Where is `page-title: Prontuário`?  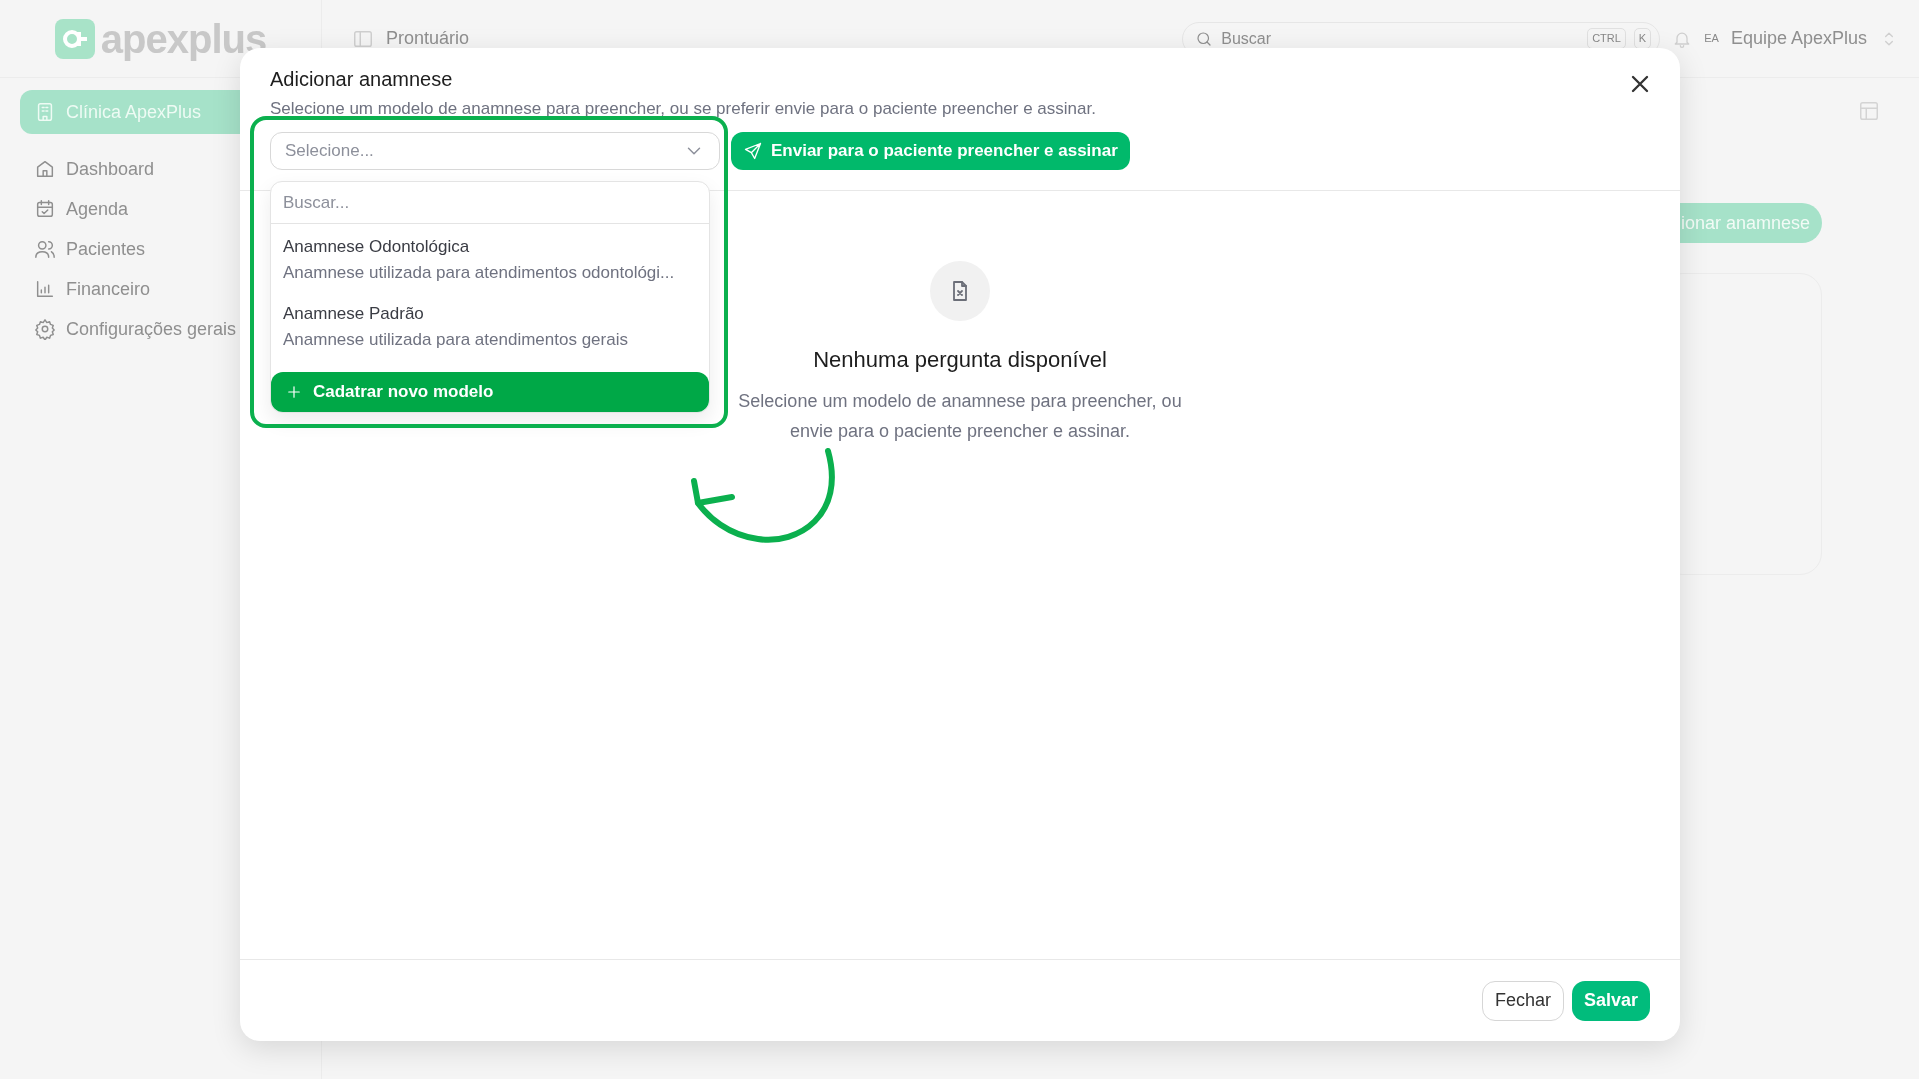 page-title: Prontuário is located at coordinates (428, 38).